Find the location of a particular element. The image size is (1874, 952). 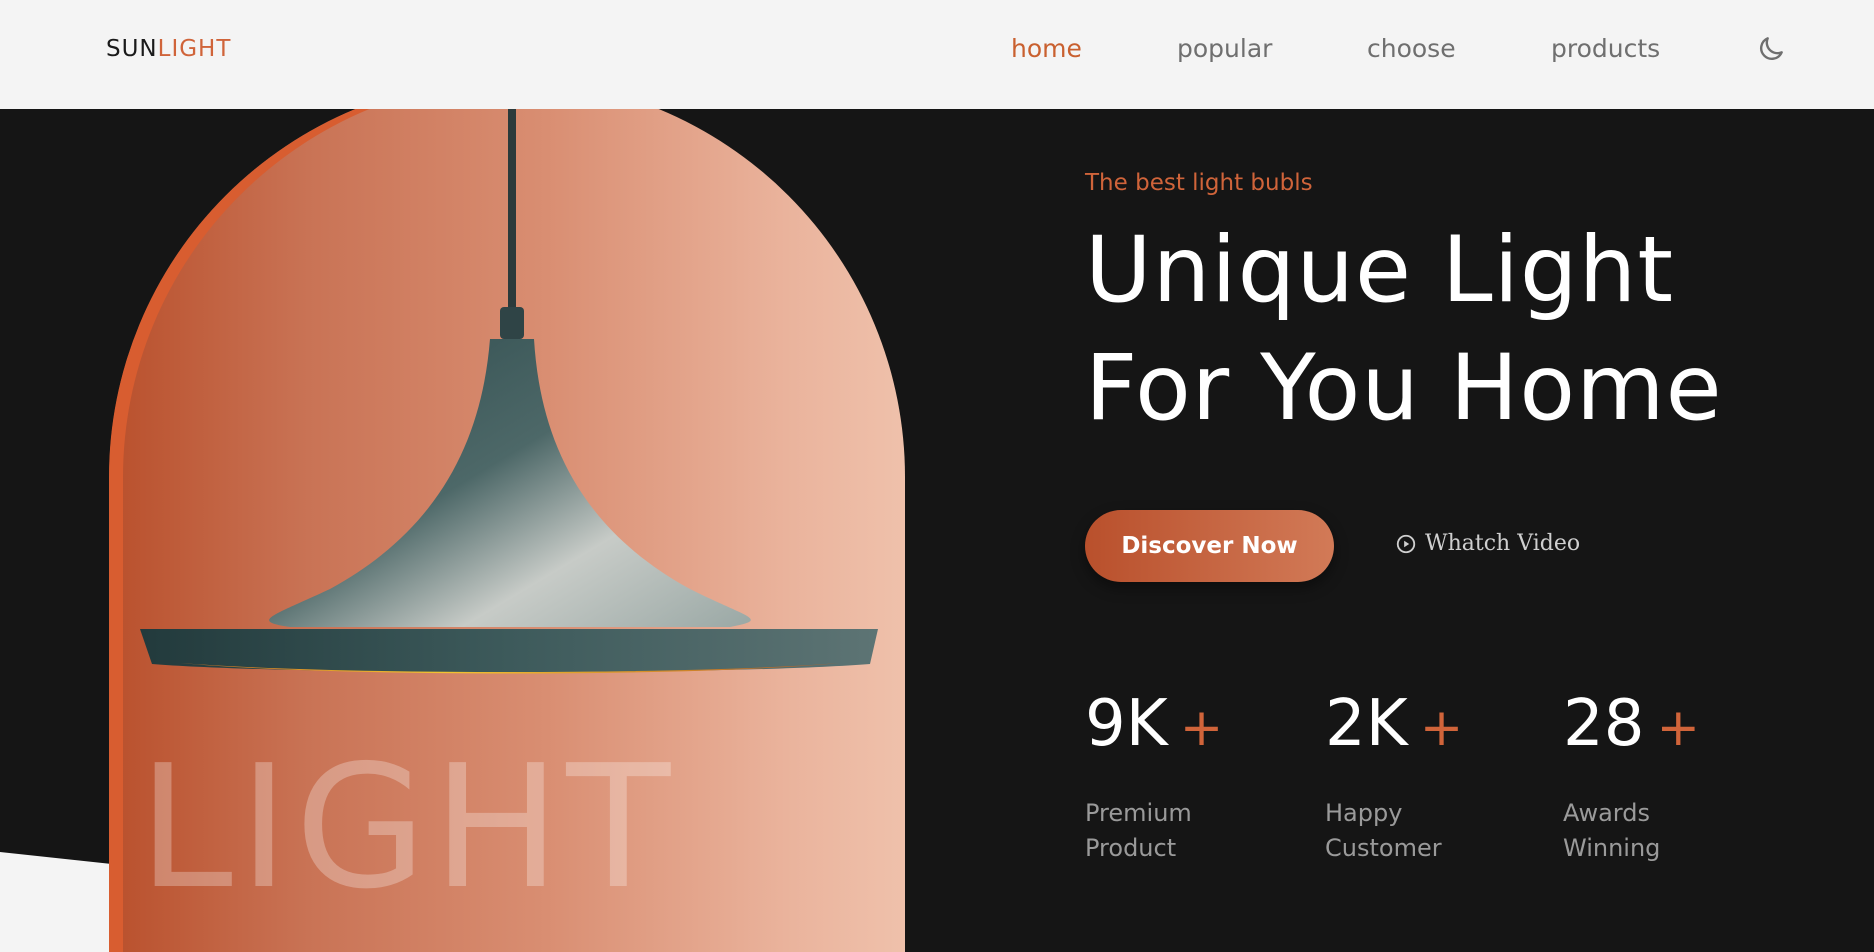

logo: SUNLIGHT is located at coordinates (168, 49).